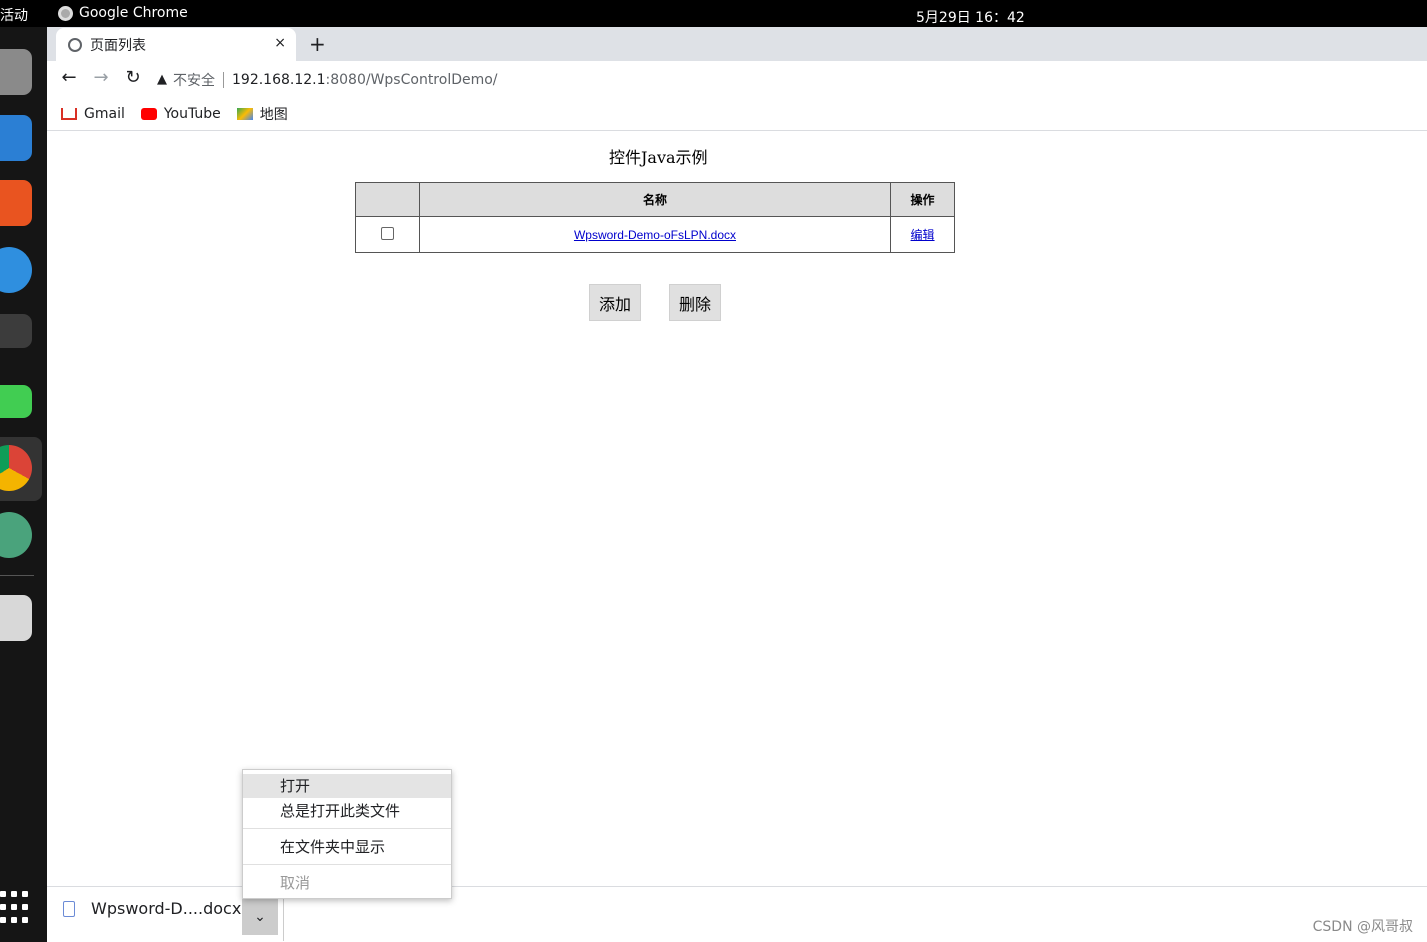 The height and width of the screenshot is (942, 1427). Describe the element at coordinates (75, 44) in the screenshot. I see `globe-icon` at that location.